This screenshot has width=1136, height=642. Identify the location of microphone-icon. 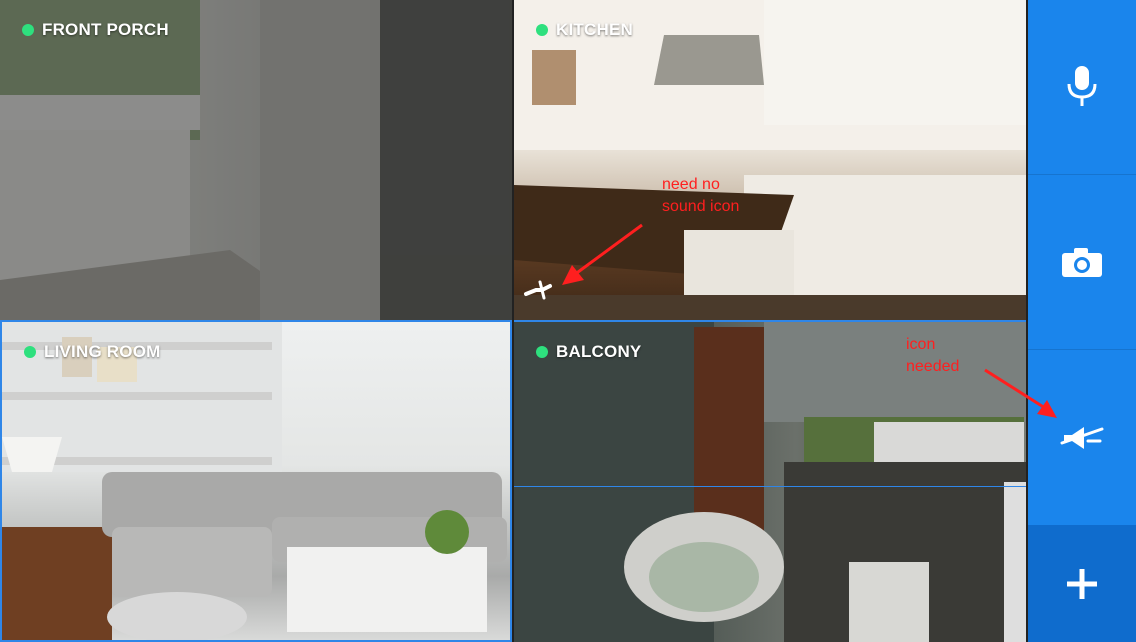
(1082, 86).